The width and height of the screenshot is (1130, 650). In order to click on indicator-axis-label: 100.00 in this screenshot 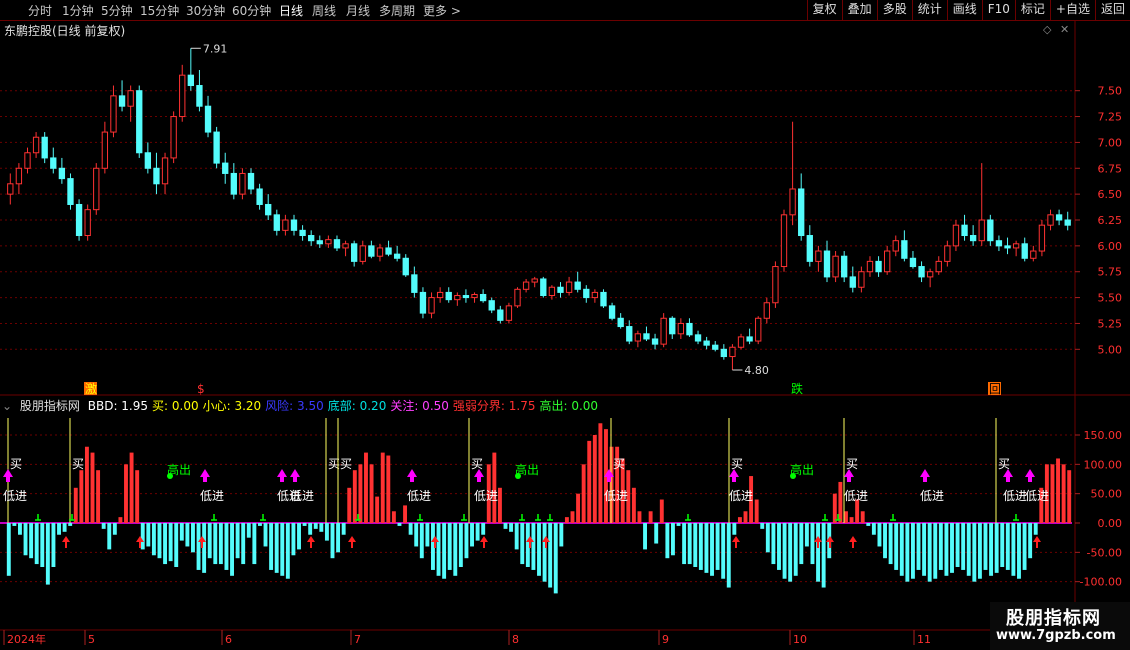, I will do `click(1103, 464)`.